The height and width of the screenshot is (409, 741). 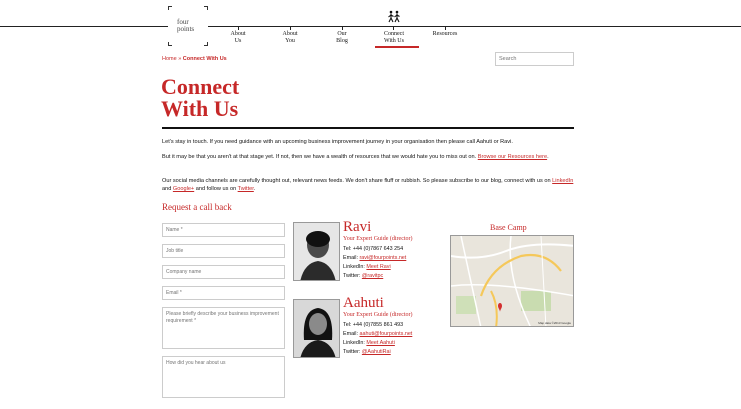 What do you see at coordinates (378, 239) in the screenshot?
I see `ravi-role: Your Expert Guide (director)` at bounding box center [378, 239].